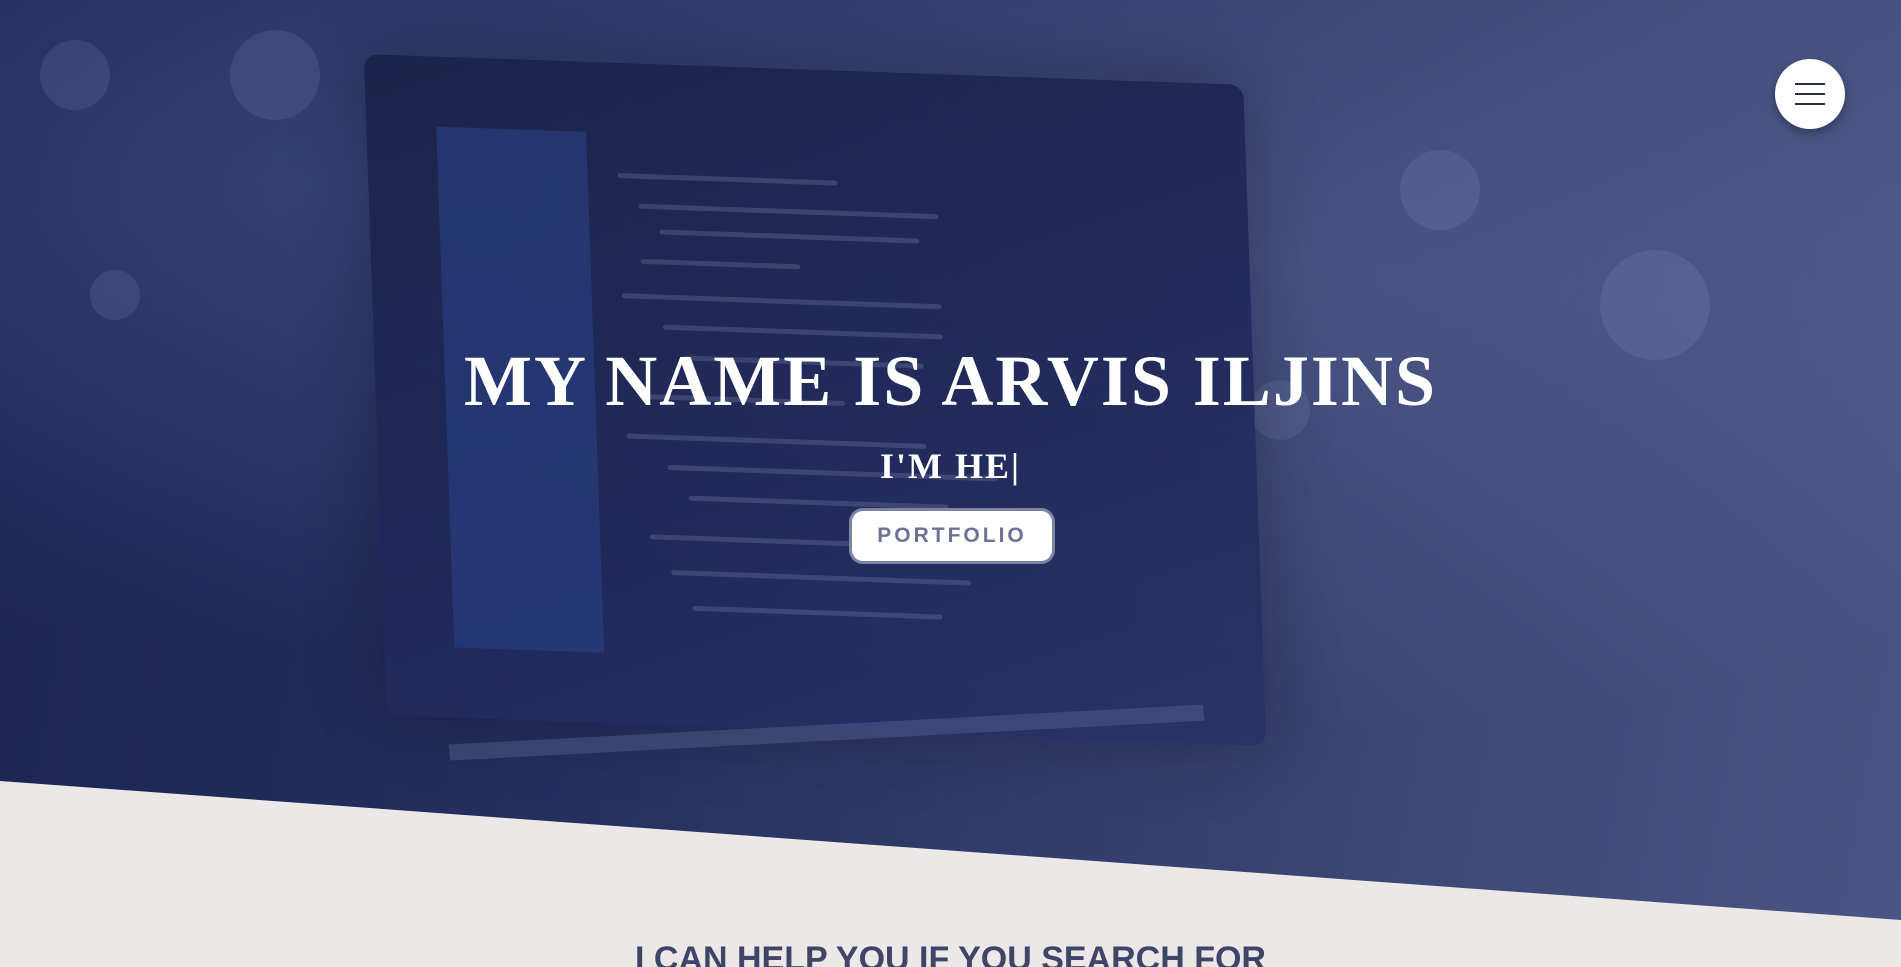  I want to click on portfolio-button: PORTFOLIO, so click(952, 536).